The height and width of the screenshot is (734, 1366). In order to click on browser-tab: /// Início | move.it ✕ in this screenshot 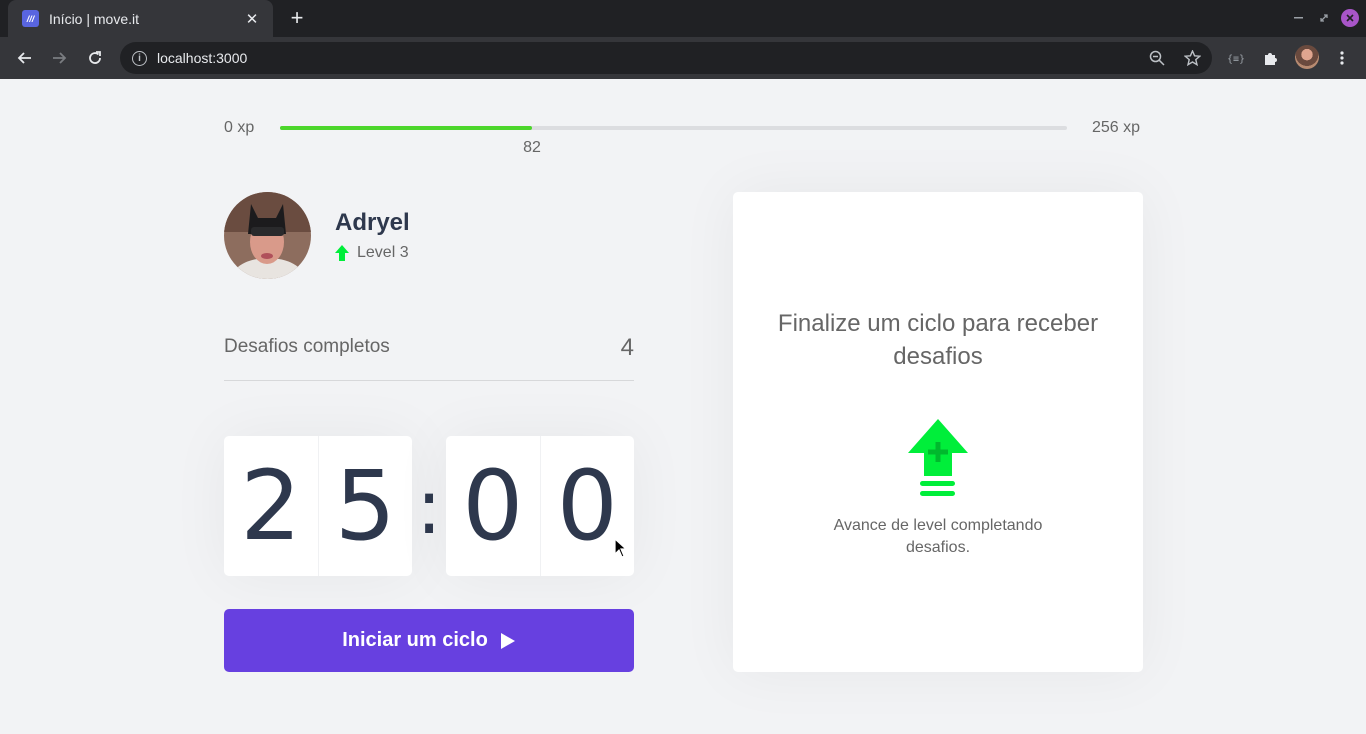, I will do `click(140, 18)`.